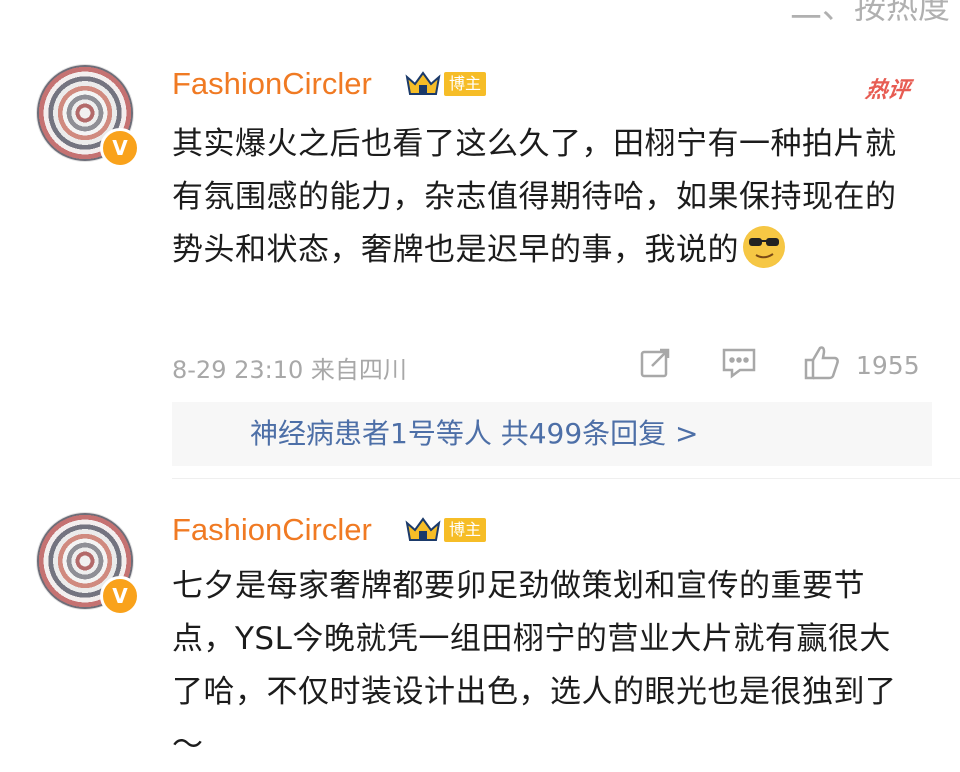 The width and height of the screenshot is (960, 772). I want to click on like-icon, so click(822, 365).